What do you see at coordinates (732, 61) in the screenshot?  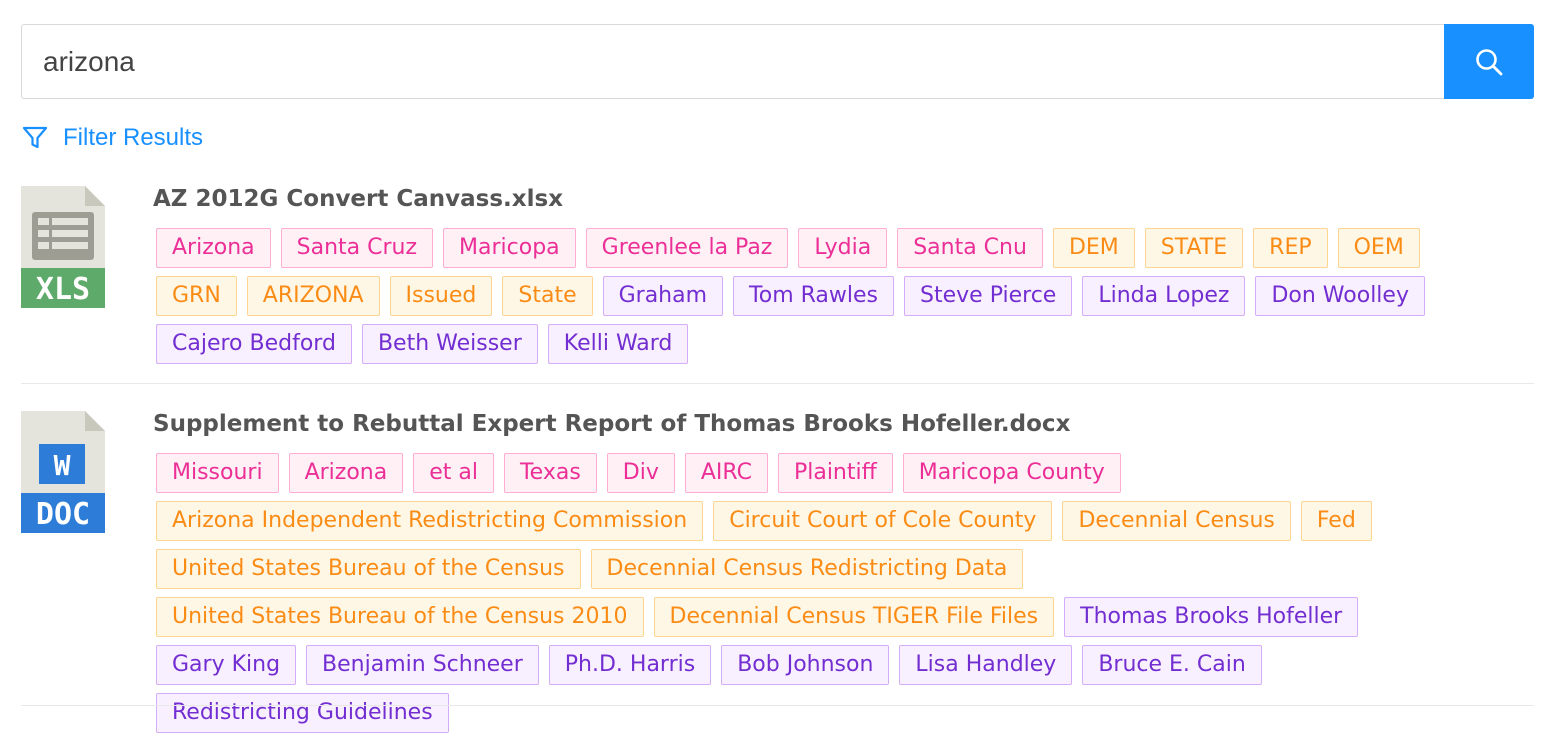 I see `search-input` at bounding box center [732, 61].